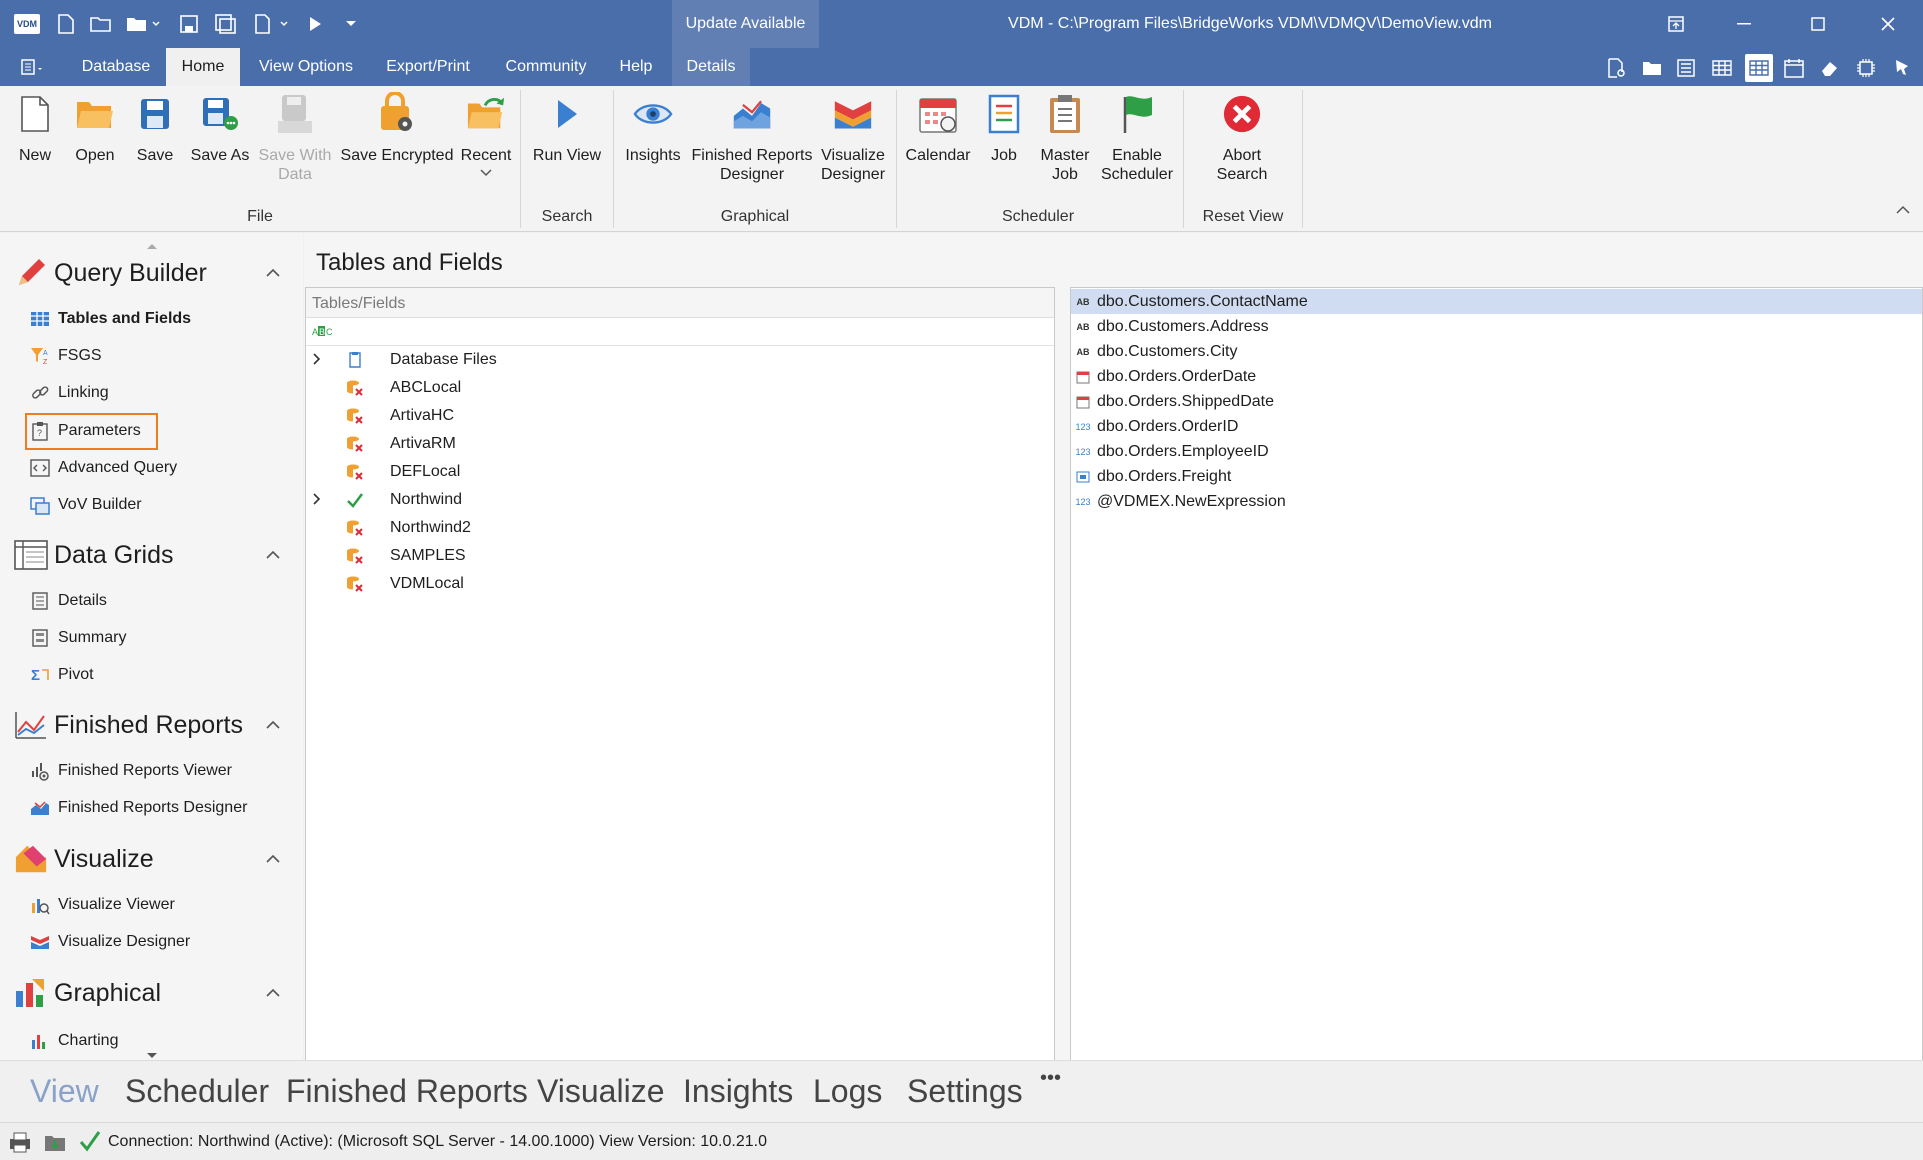  What do you see at coordinates (938, 128) in the screenshot?
I see `calendar-button: Calendar` at bounding box center [938, 128].